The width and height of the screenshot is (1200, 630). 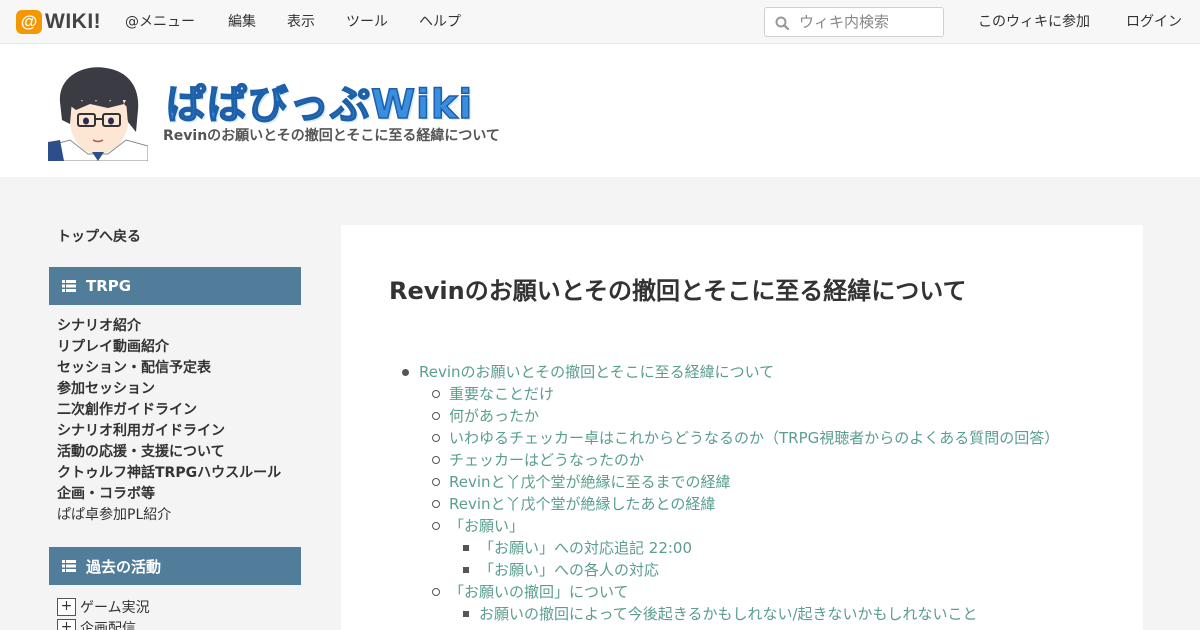 What do you see at coordinates (724, 504) in the screenshot?
I see `toc-item: Revinと丫戊个堂が絶縁したあとの経緯` at bounding box center [724, 504].